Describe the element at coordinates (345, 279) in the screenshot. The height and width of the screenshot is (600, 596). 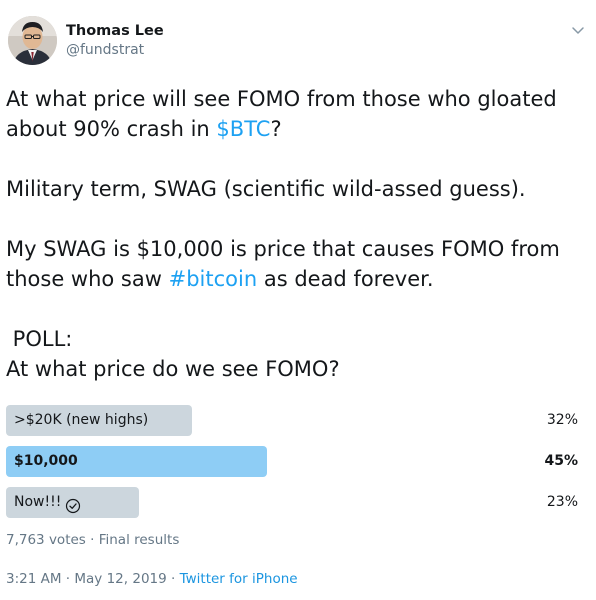
I see `tweet-text-segment: as dead forever.` at that location.